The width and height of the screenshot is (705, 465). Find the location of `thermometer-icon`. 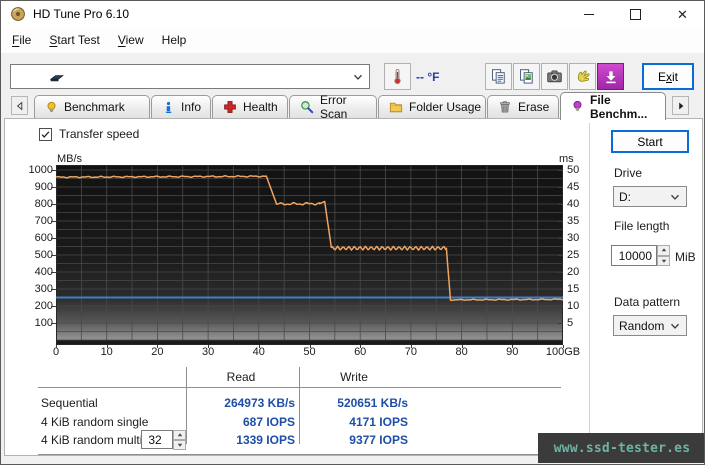

thermometer-icon is located at coordinates (397, 76).